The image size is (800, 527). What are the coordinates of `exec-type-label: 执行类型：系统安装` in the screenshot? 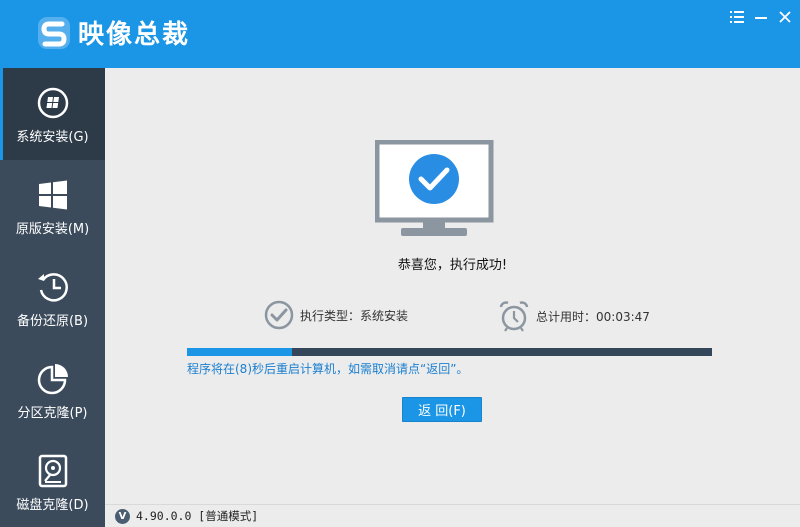 It's located at (354, 315).